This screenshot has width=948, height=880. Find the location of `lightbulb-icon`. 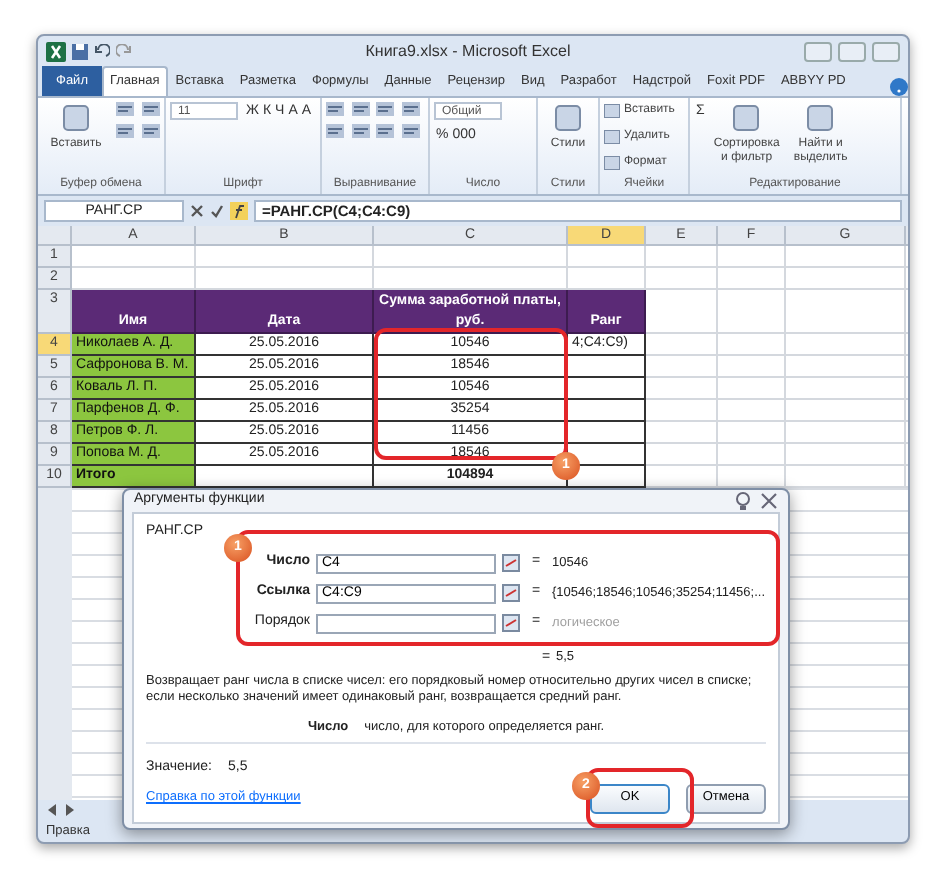

lightbulb-icon is located at coordinates (743, 500).